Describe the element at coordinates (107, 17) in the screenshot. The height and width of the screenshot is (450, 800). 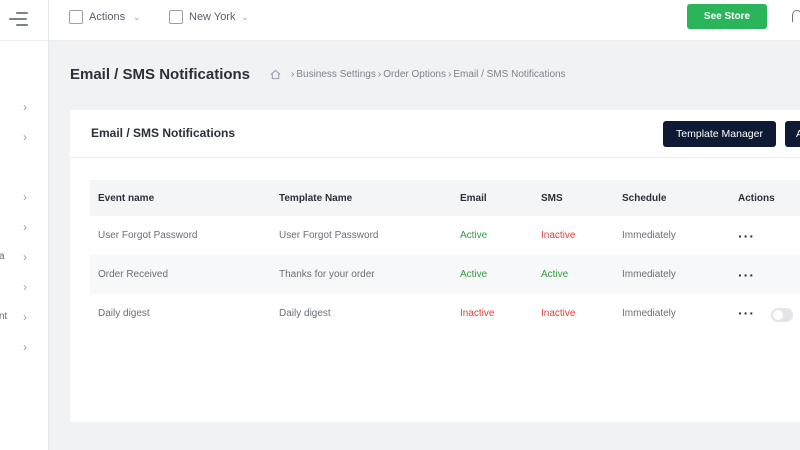
I see `actions-dropdown: Actions` at that location.